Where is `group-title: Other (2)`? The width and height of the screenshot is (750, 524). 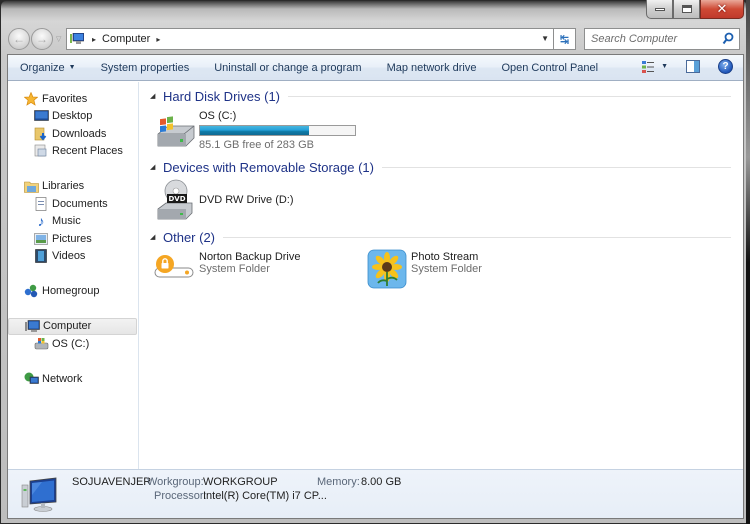 group-title: Other (2) is located at coordinates (189, 237).